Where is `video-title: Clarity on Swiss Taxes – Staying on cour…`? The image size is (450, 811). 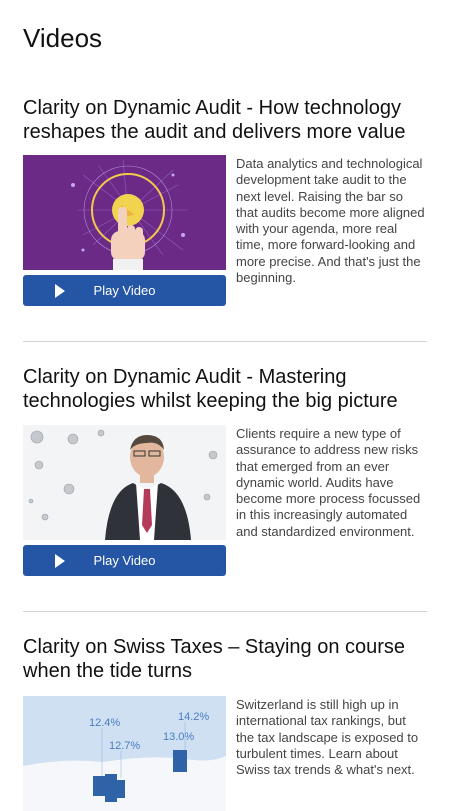
video-title: Clarity on Swiss Taxes – Staying on cour… is located at coordinates (225, 659).